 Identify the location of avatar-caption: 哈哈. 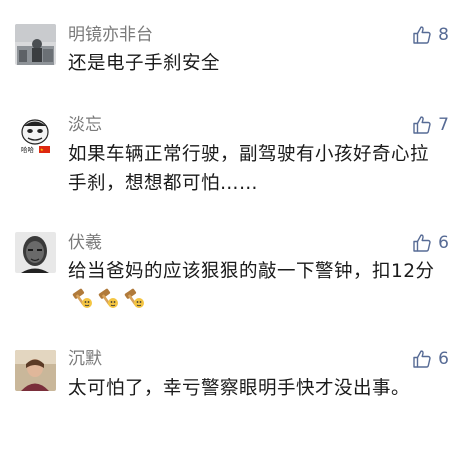
(28, 149).